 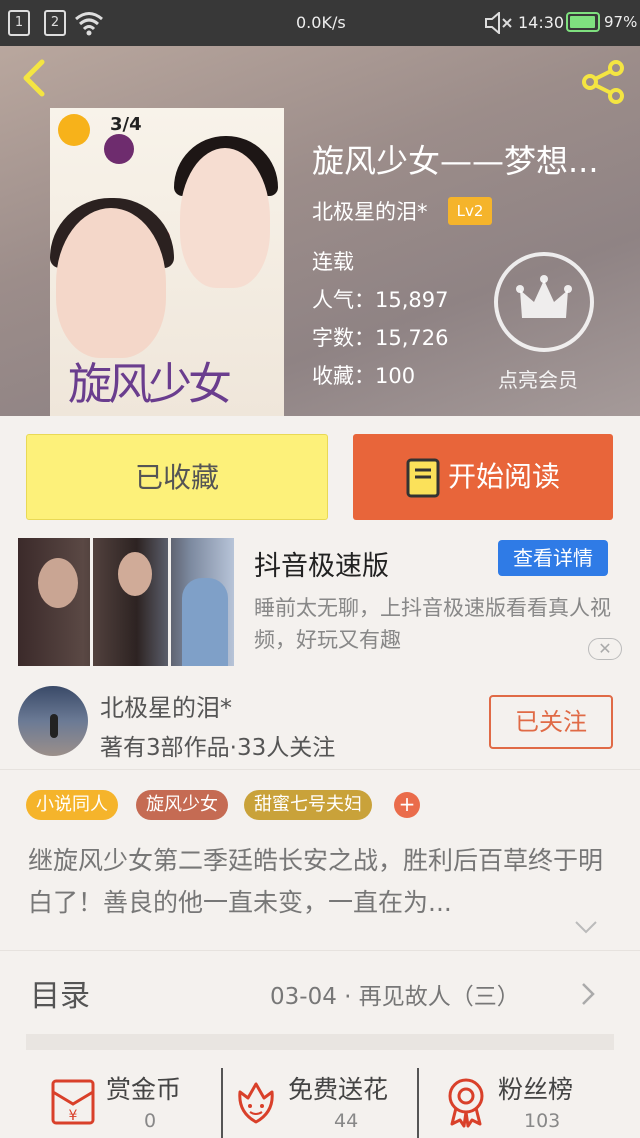 I want to click on table-of-contents-row: 目录 03-04 · 再见故人（三）, so click(x=320, y=992).